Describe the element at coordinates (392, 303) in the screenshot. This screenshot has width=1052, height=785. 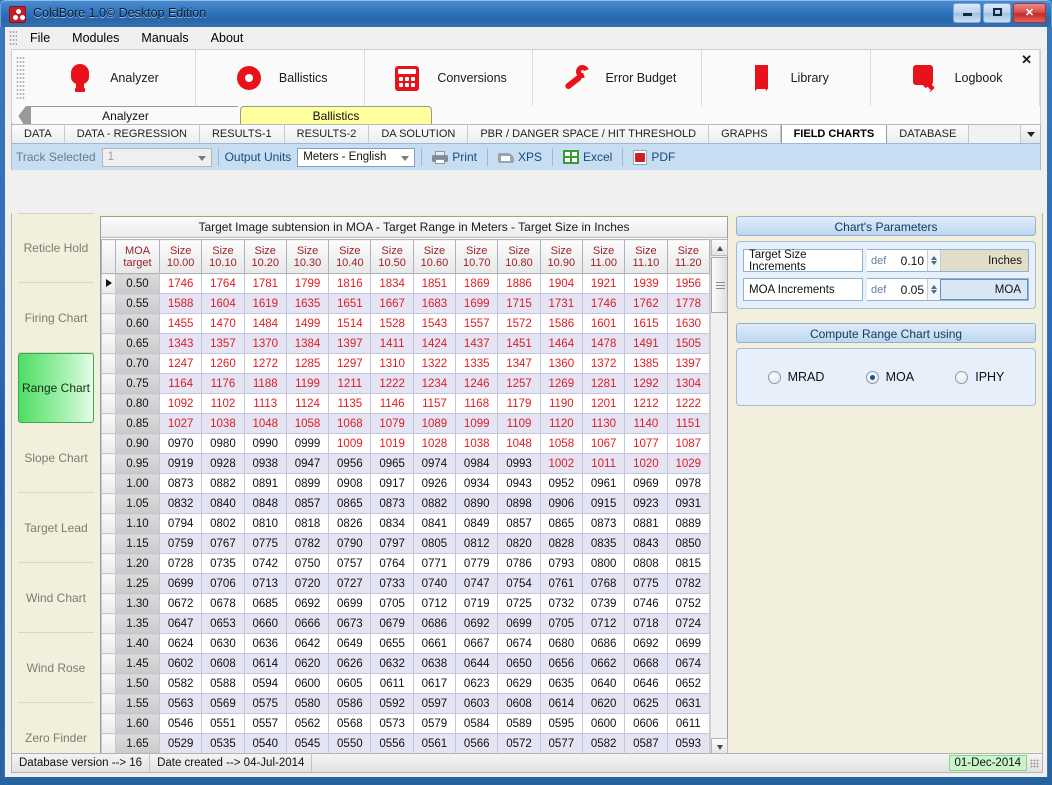
I see `cell-range-value: 1667` at that location.